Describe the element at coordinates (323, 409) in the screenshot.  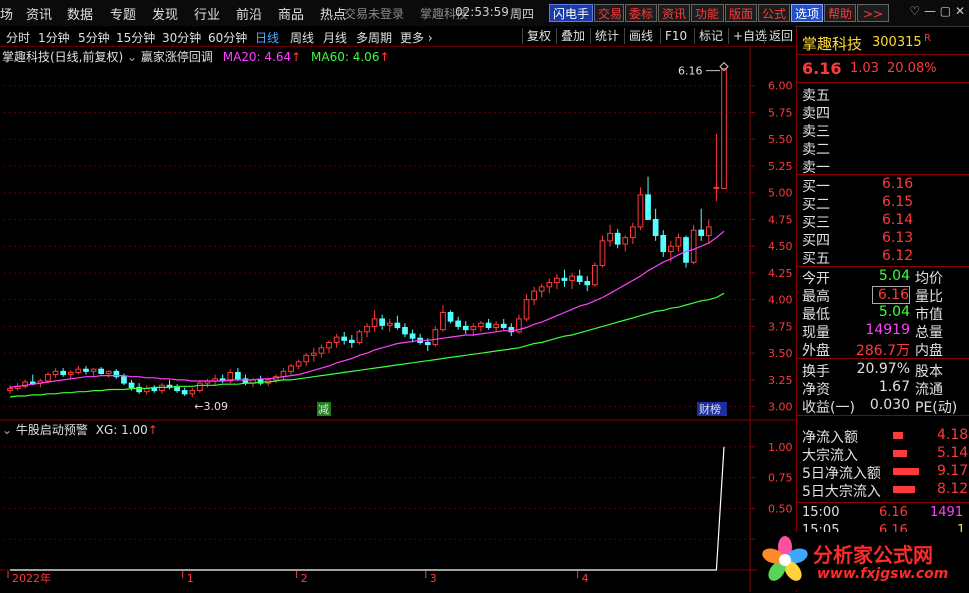
I see `event-marker-label: 减` at that location.